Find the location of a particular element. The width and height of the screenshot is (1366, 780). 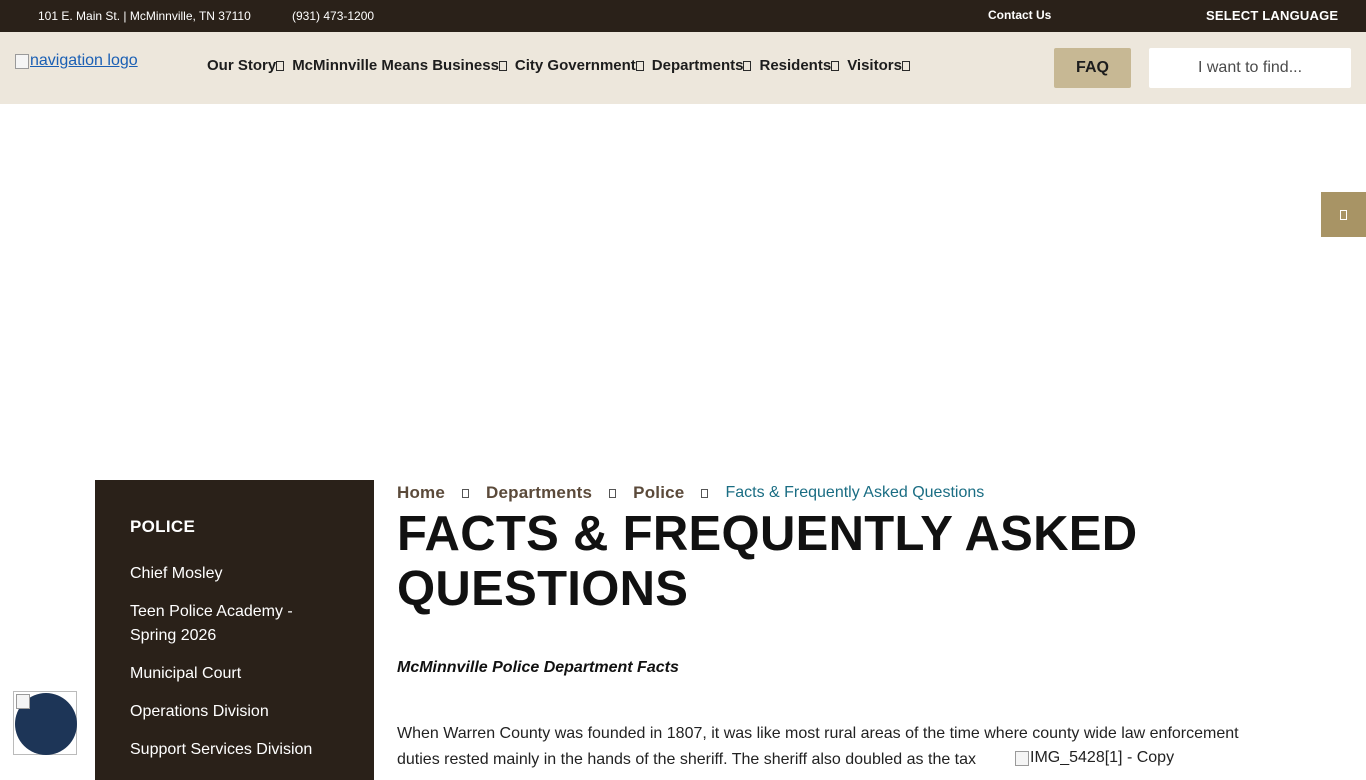

nav-item-label: Visitors is located at coordinates (874, 65).